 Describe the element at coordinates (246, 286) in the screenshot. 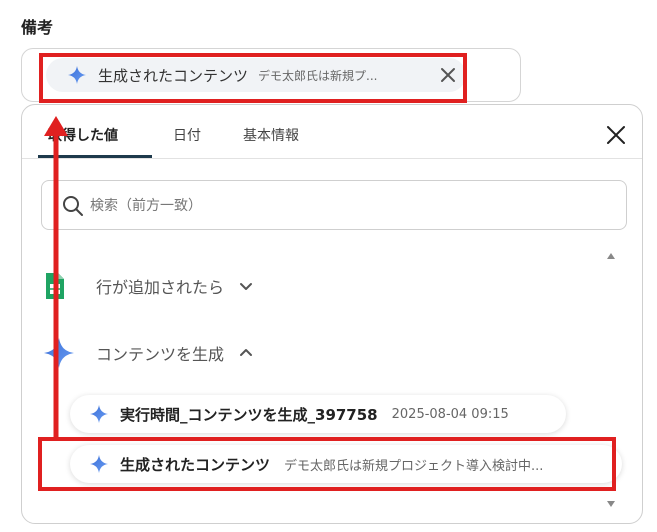

I see `chevron-down-icon` at that location.